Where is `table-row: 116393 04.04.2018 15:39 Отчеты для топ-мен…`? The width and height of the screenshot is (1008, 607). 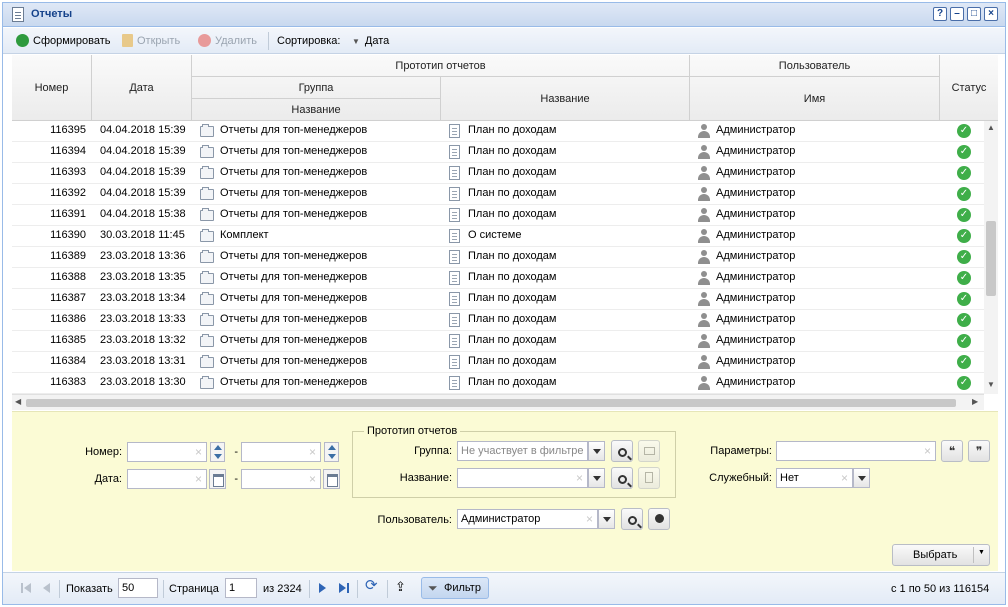 table-row: 116393 04.04.2018 15:39 Отчеты для топ-мен… is located at coordinates (498, 173).